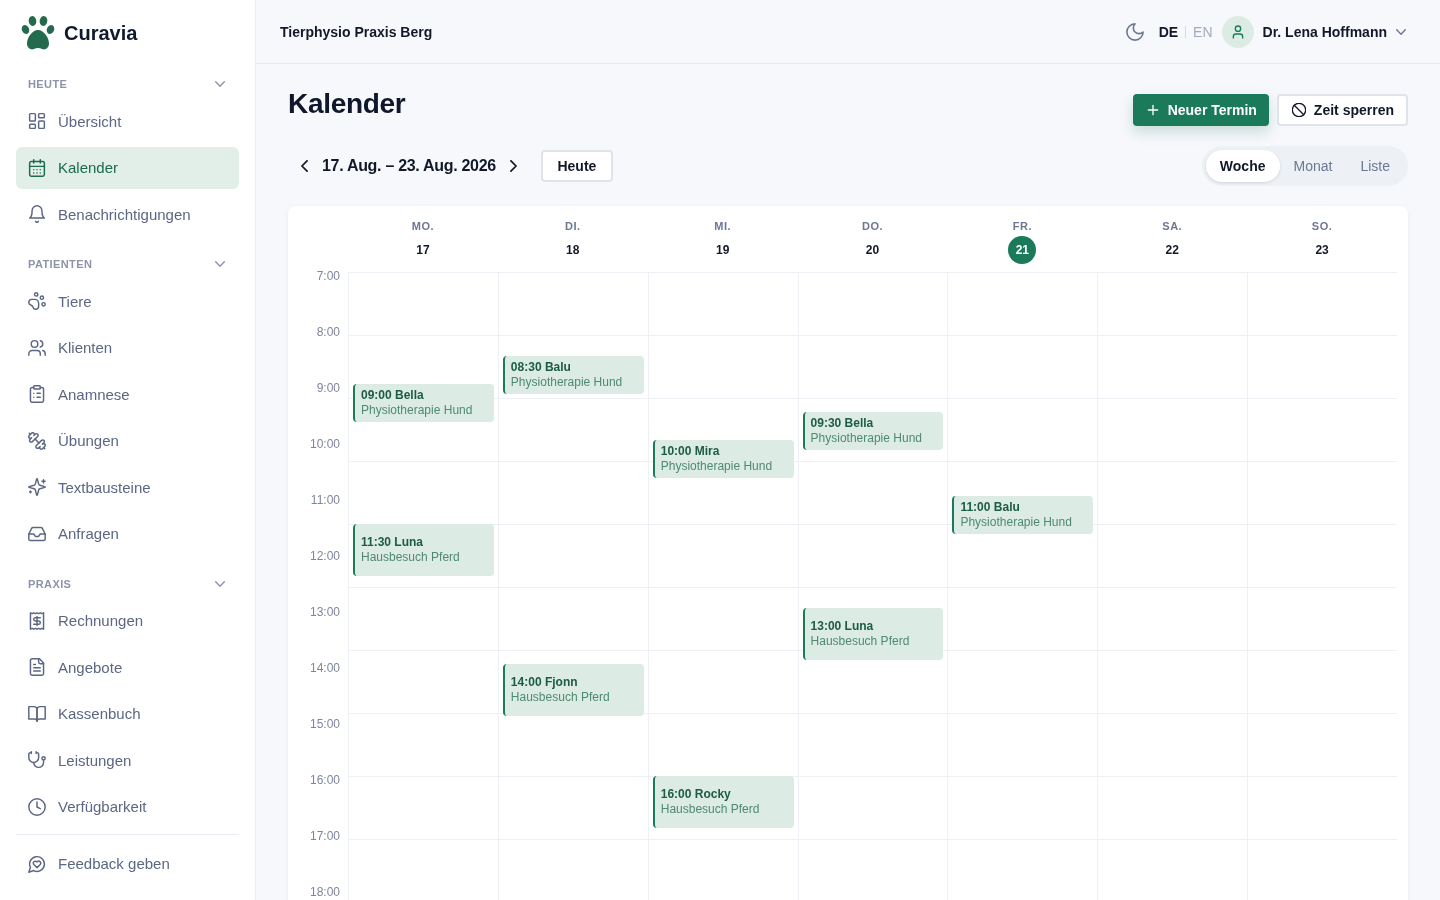 The width and height of the screenshot is (1440, 900). Describe the element at coordinates (328, 332) in the screenshot. I see `time-label: 8:00` at that location.